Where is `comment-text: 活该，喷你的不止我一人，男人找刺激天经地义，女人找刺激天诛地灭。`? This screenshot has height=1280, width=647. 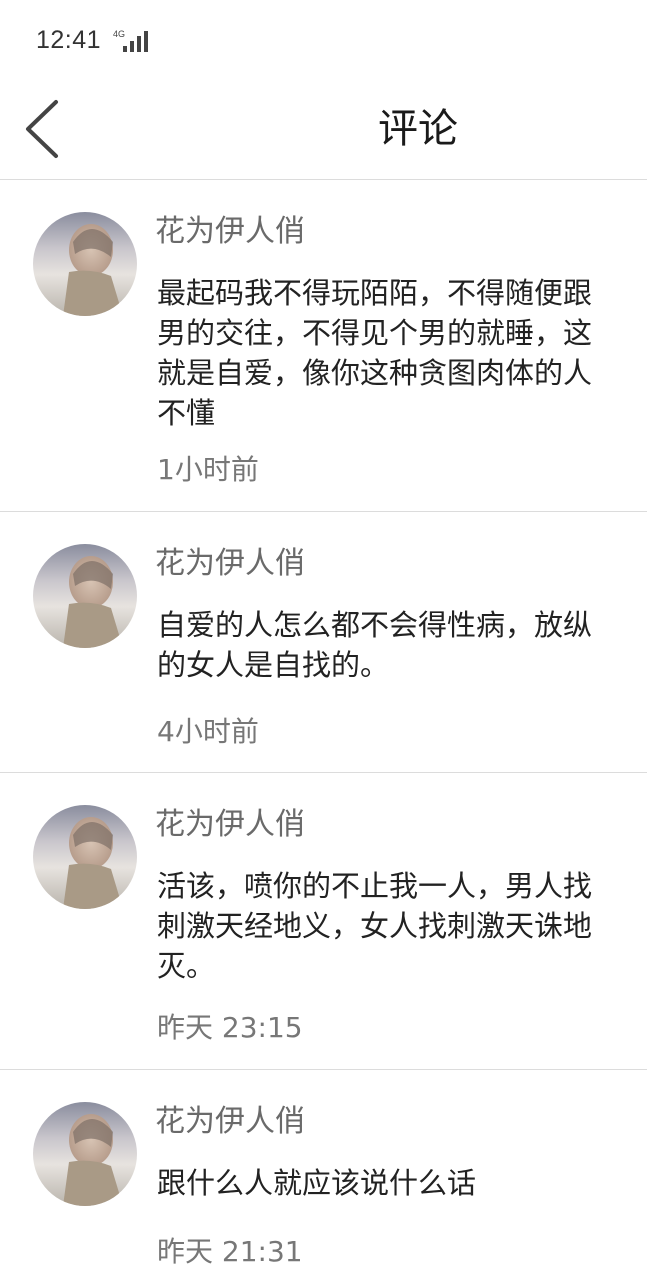 comment-text: 活该，喷你的不止我一人，男人找刺激天经地义，女人找刺激天诛地灭。 is located at coordinates (375, 926).